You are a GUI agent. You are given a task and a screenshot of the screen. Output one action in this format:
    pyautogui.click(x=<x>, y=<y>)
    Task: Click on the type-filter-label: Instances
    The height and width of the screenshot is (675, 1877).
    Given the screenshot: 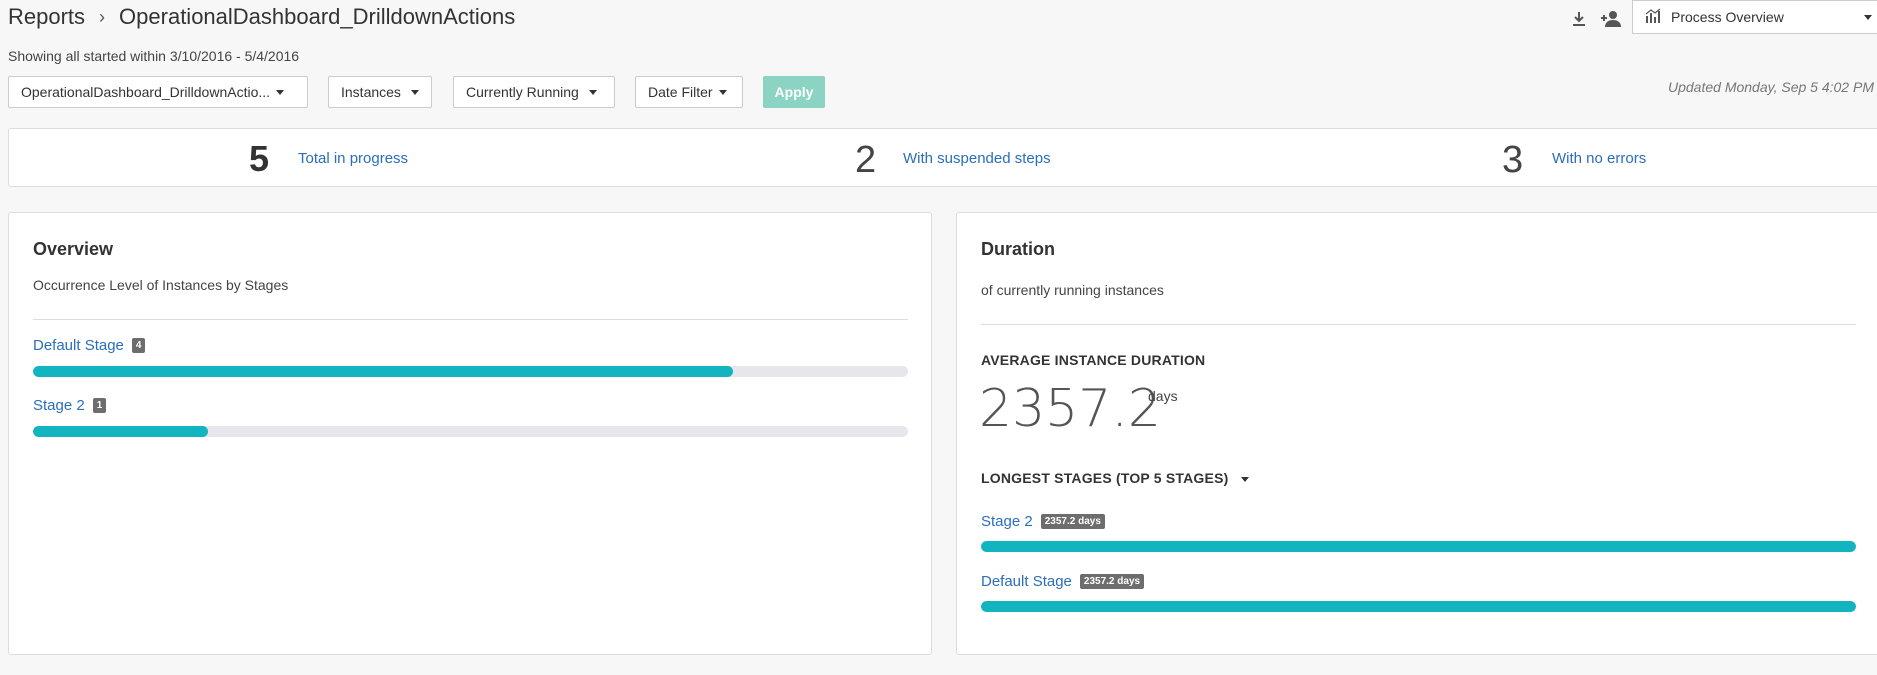 What is the action you would take?
    pyautogui.click(x=371, y=92)
    